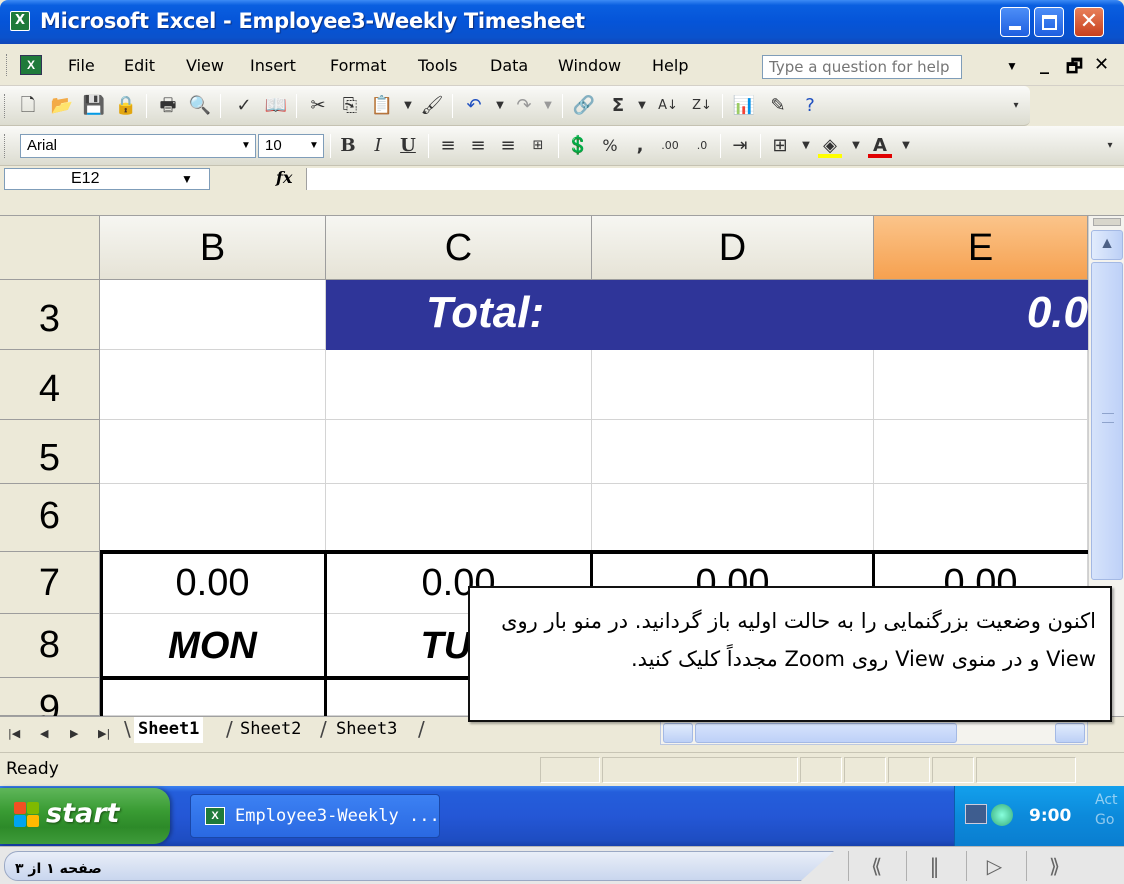  What do you see at coordinates (459, 518) in the screenshot?
I see `cell-c6` at bounding box center [459, 518].